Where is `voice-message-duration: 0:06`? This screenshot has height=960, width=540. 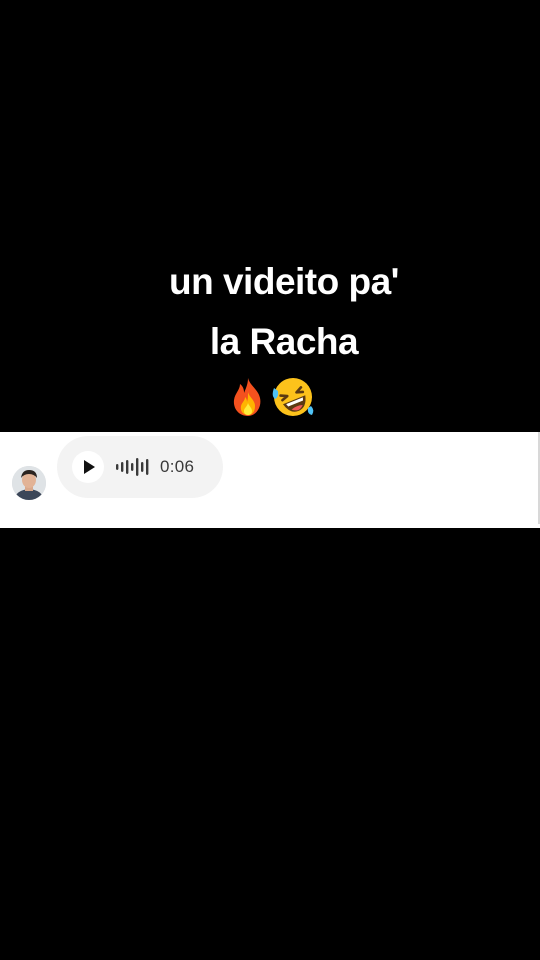
voice-message-duration: 0:06 is located at coordinates (177, 466).